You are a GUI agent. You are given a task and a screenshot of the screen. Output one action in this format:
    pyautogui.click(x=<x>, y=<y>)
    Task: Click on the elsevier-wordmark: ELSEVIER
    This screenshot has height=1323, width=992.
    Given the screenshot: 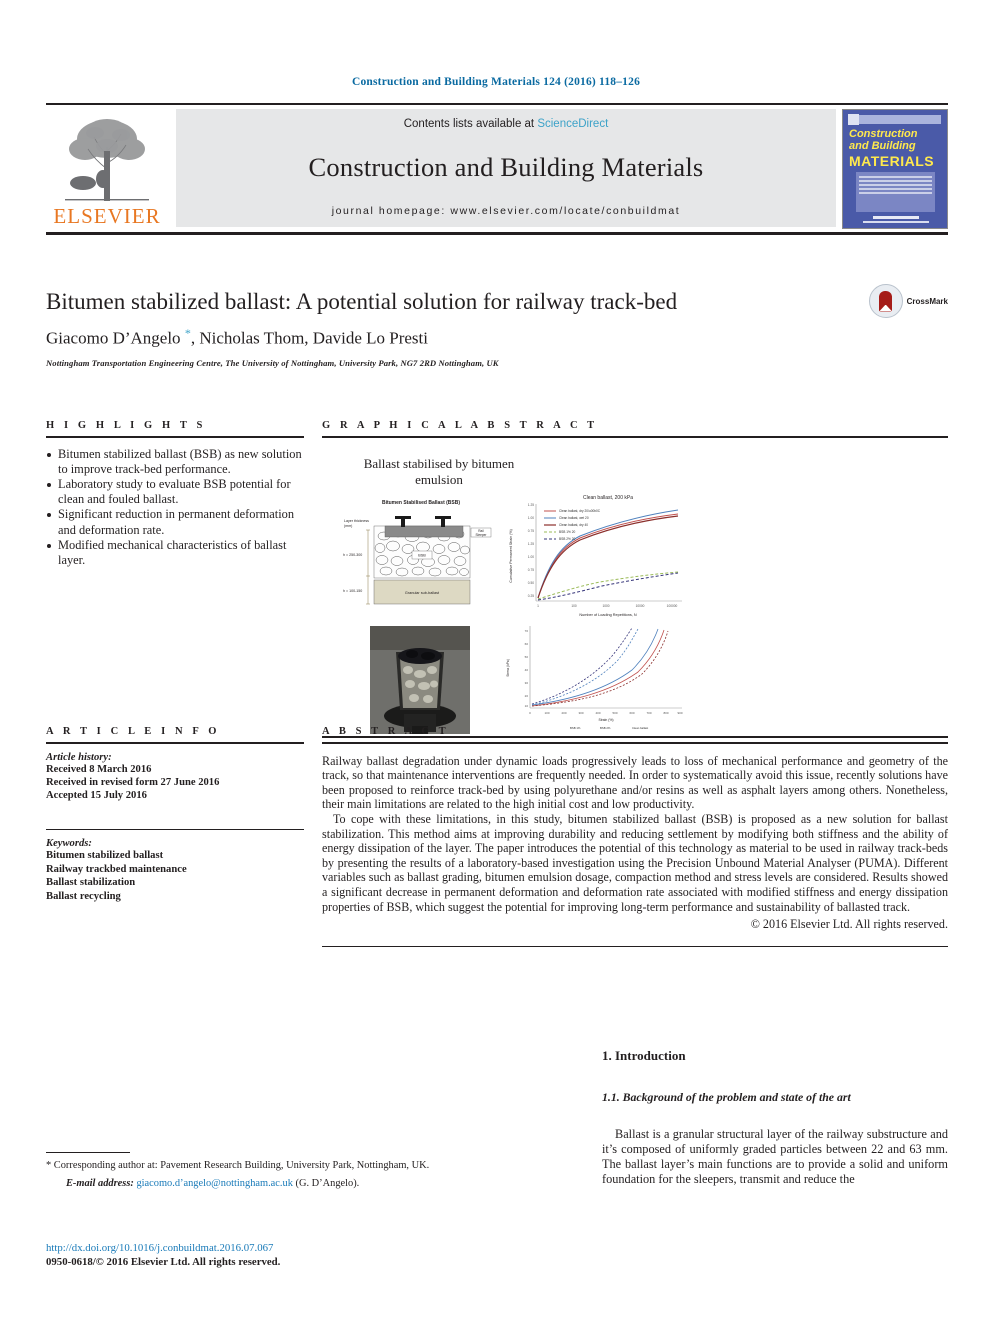 What is the action you would take?
    pyautogui.click(x=107, y=216)
    